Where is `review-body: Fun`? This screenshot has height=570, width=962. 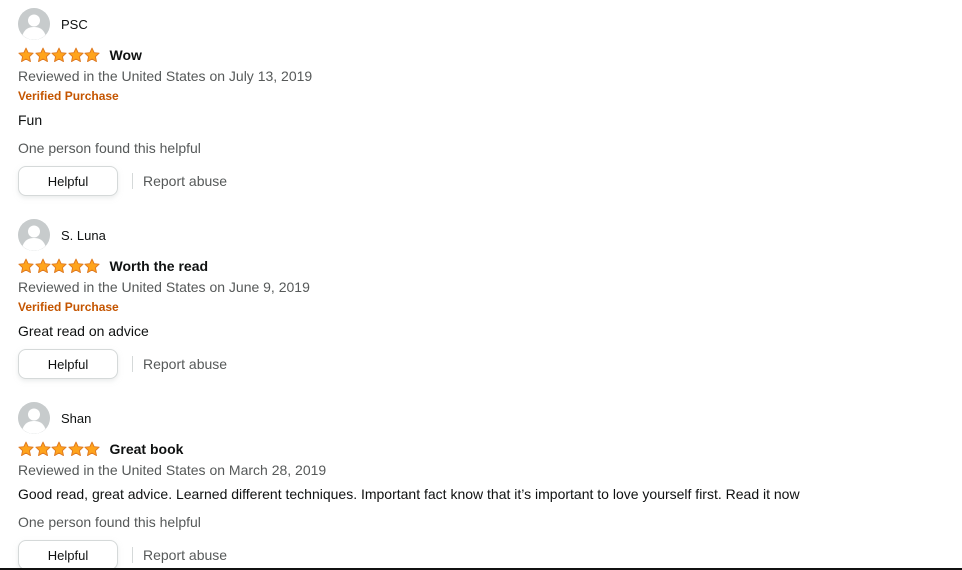 review-body: Fun is located at coordinates (30, 120).